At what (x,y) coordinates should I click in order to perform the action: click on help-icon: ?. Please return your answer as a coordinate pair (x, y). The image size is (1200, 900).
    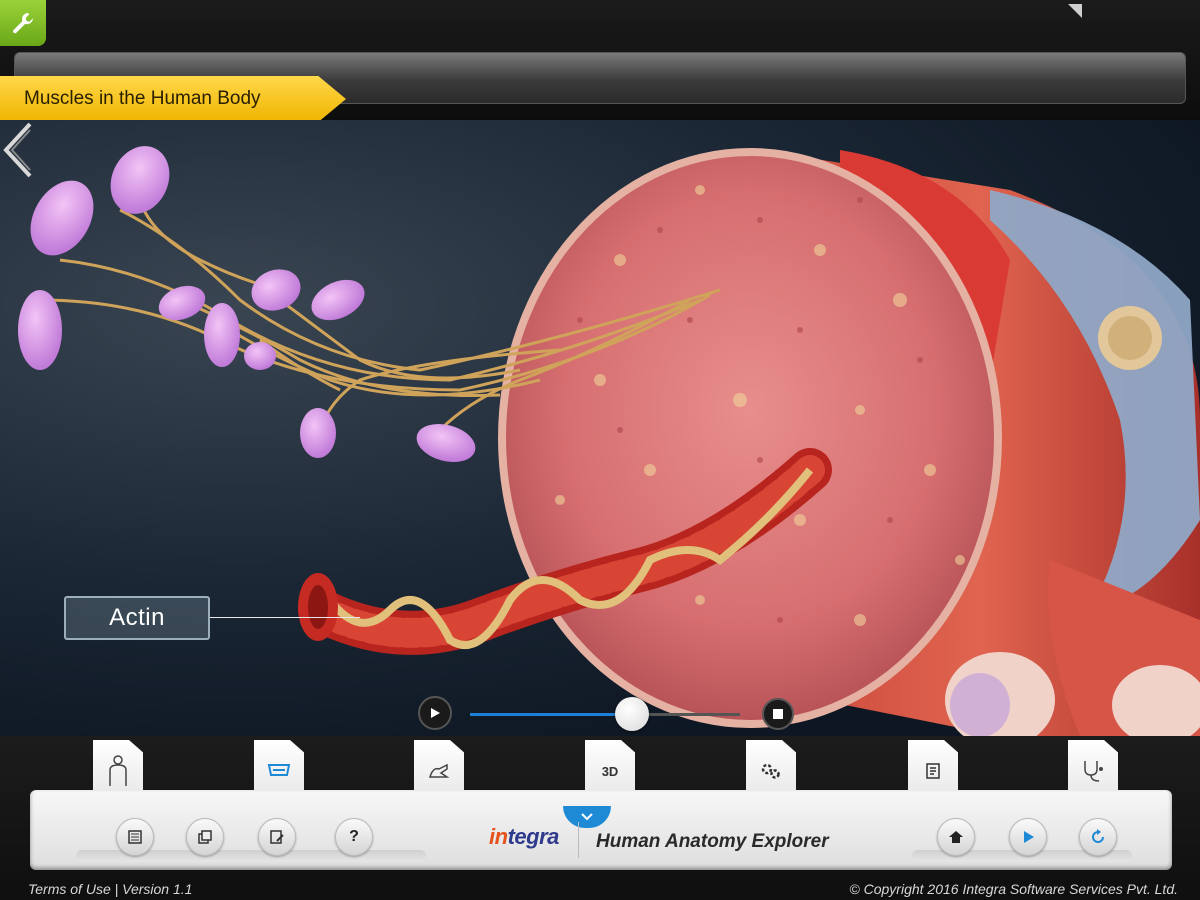
    Looking at the image, I should click on (354, 836).